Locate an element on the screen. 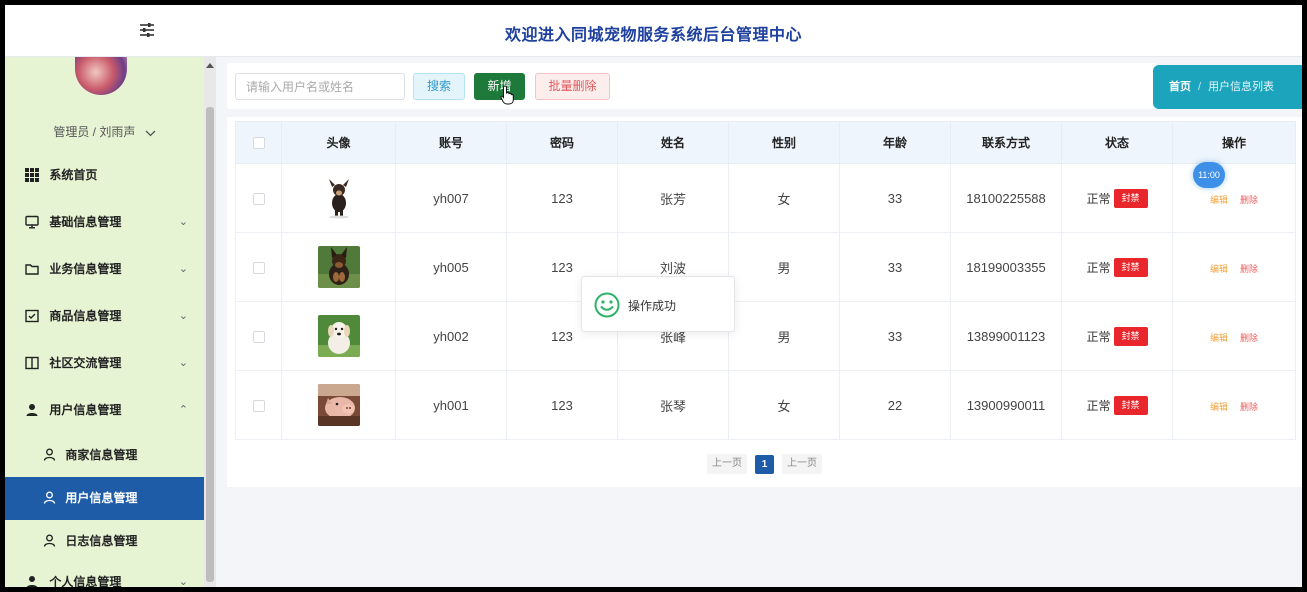 This screenshot has width=1307, height=592. name-cell: 张芳 is located at coordinates (673, 198).